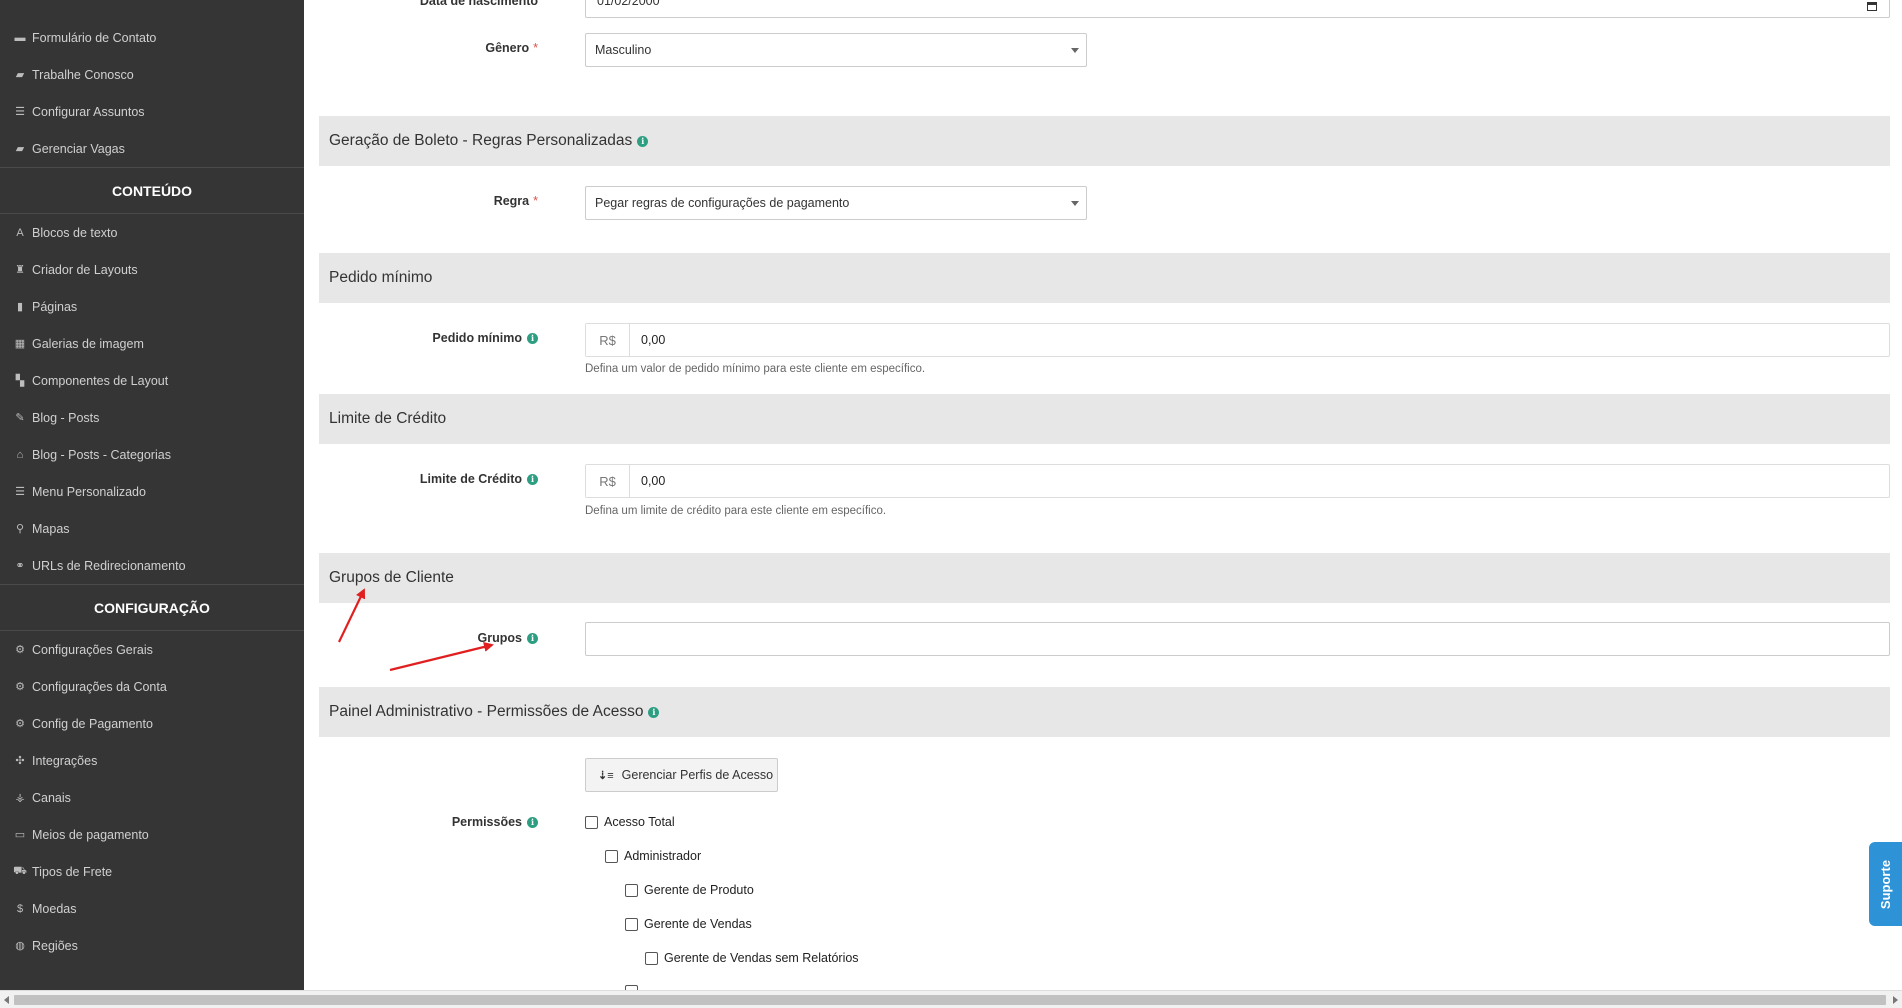 This screenshot has height=1008, width=1902. Describe the element at coordinates (689, 890) in the screenshot. I see `permission-option: Gerente de Produto` at that location.